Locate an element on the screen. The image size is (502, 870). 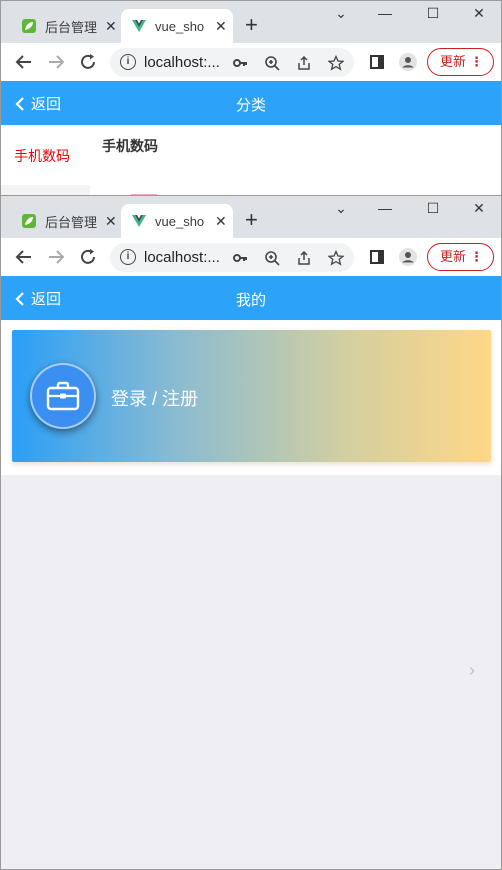
chevron-right-icon: › is located at coordinates (472, 670).